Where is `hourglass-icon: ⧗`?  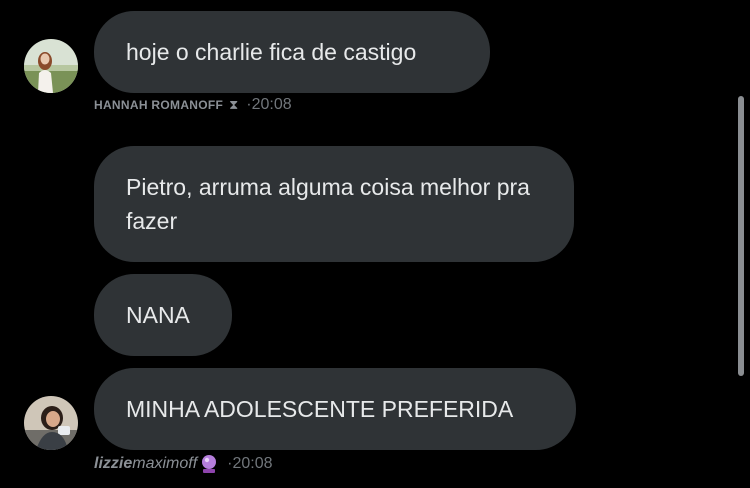
hourglass-icon: ⧗ is located at coordinates (234, 104).